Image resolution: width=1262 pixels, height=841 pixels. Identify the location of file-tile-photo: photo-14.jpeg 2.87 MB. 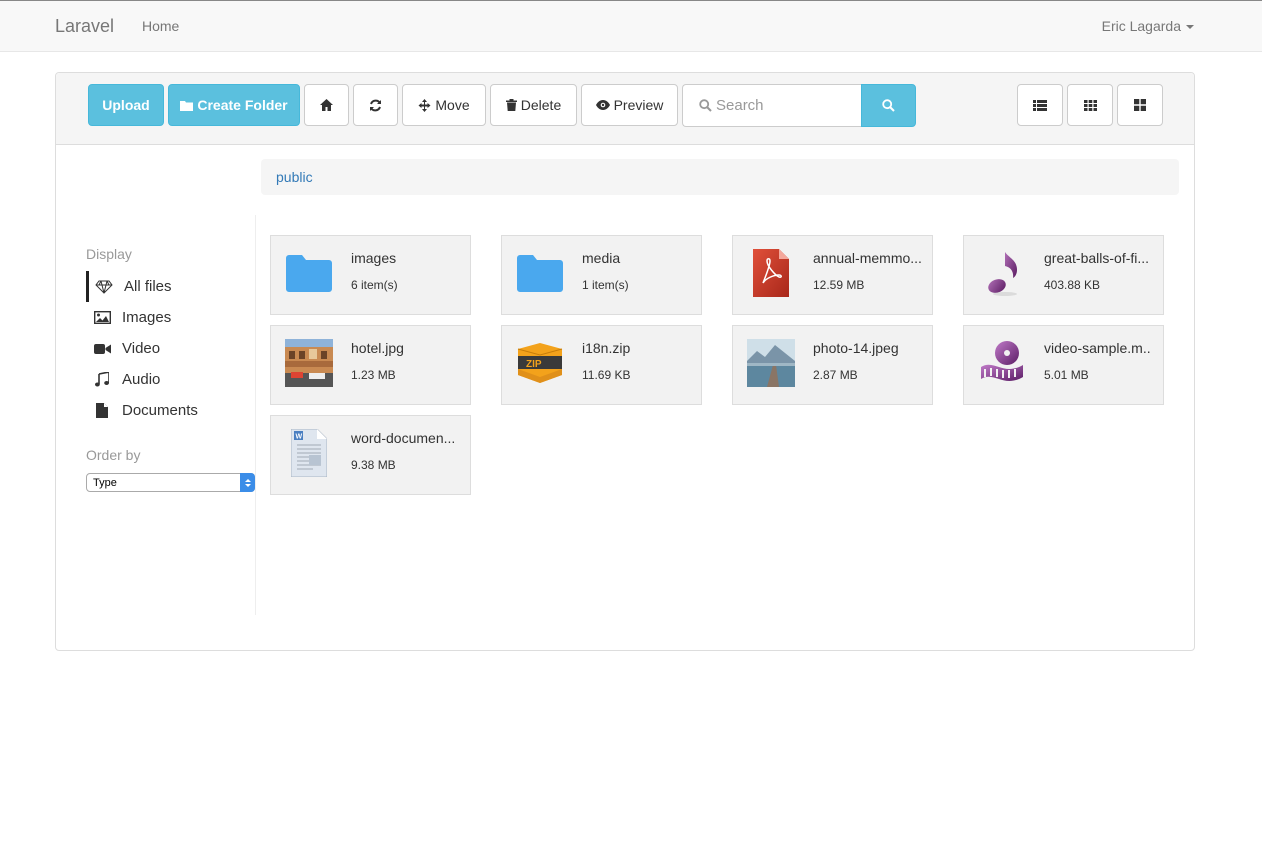
(832, 365).